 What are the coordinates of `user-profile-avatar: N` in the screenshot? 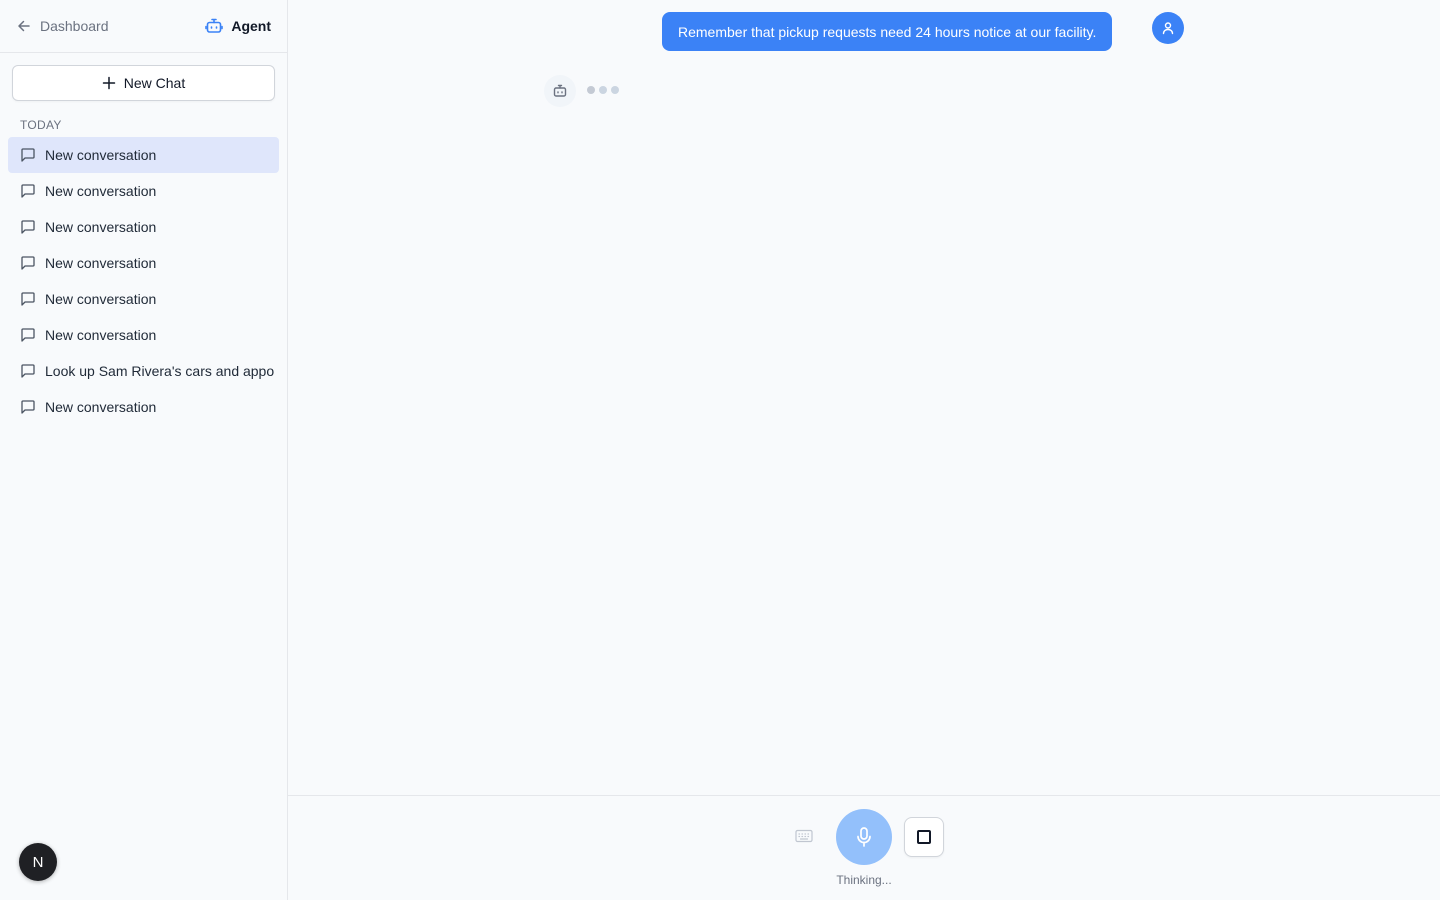 It's located at (38, 862).